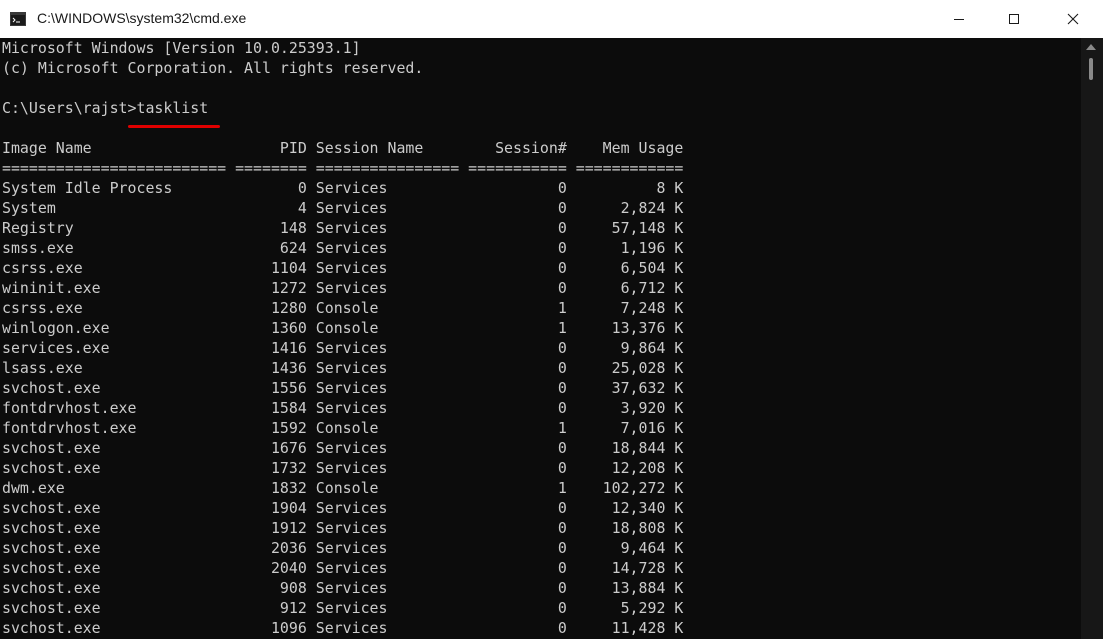 The width and height of the screenshot is (1103, 639). What do you see at coordinates (1091, 69) in the screenshot?
I see `scroll-thumb` at bounding box center [1091, 69].